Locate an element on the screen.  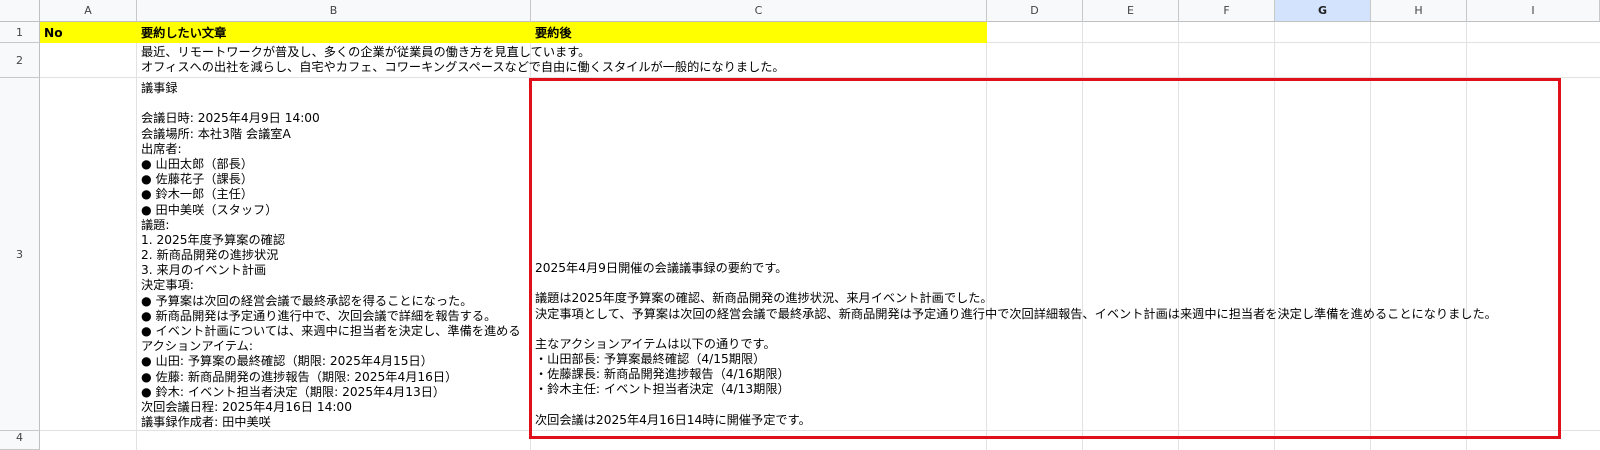
cell-text-line: ● 田中美咲（スタッフ） is located at coordinates (209, 209).